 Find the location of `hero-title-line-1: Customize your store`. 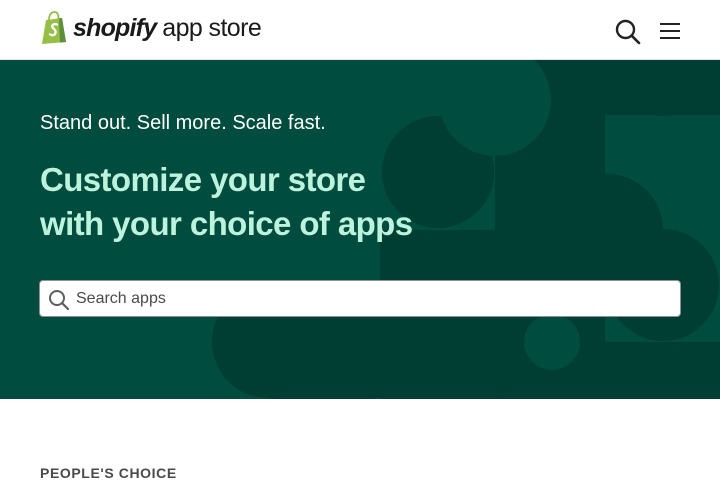

hero-title-line-1: Customize your store is located at coordinates (203, 179).